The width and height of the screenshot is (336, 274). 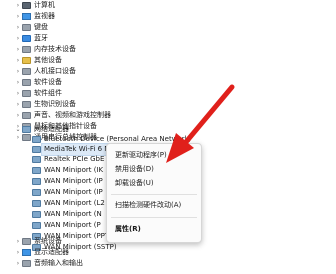 I want to click on tree-item-computer: › 计算机, so click(x=168, y=5).